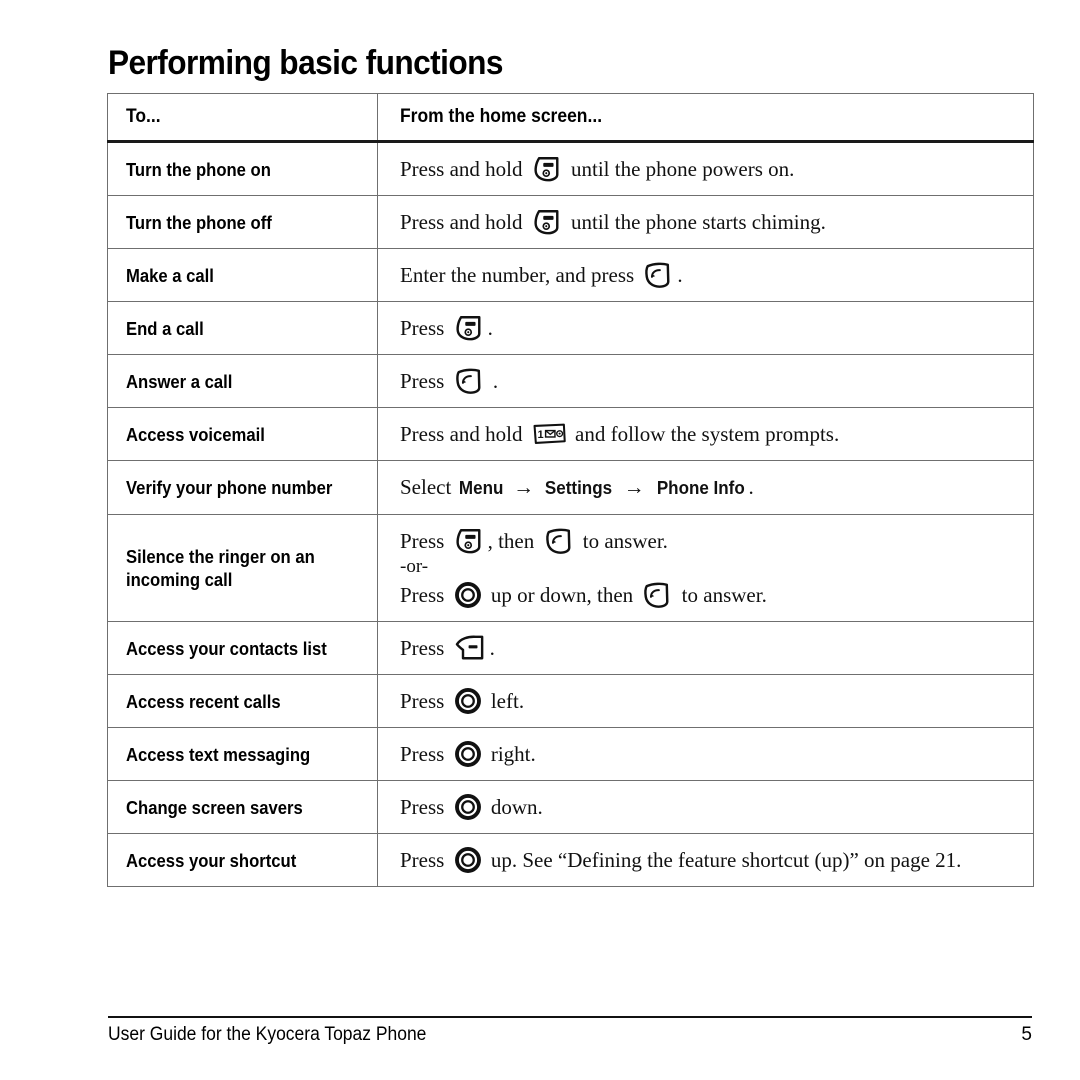  I want to click on action-line: Select Menu → Settings → Phone Info., so click(716, 487).